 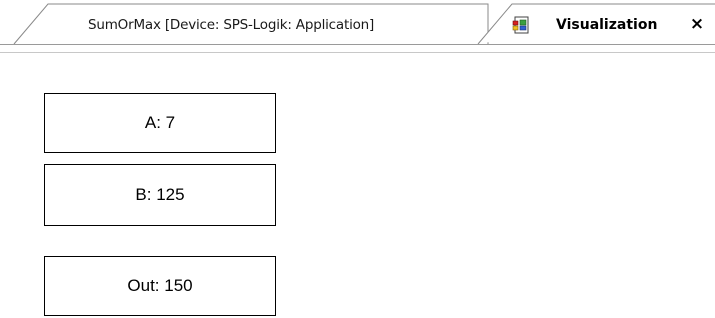 I want to click on output-box: Out: 150, so click(x=160, y=286).